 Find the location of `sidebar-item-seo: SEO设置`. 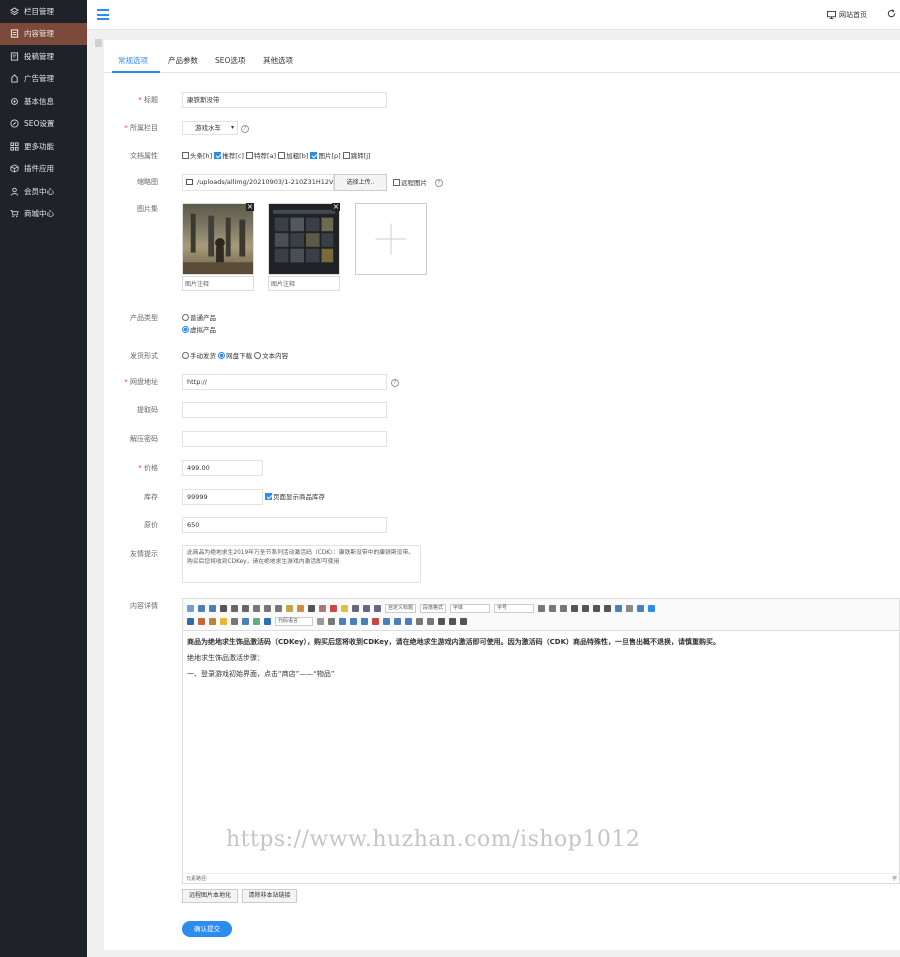

sidebar-item-seo: SEO设置 is located at coordinates (43, 124).